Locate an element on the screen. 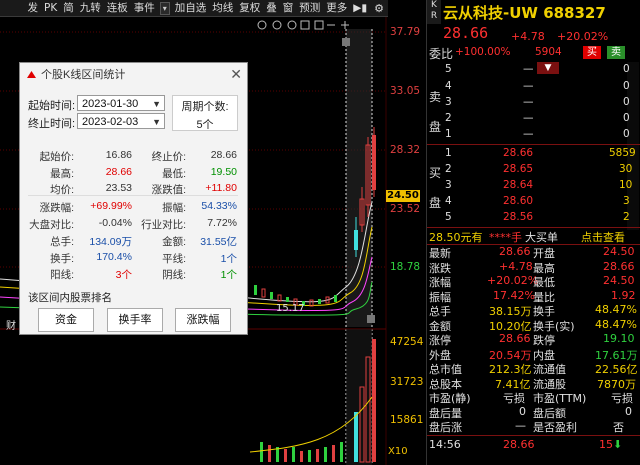  end-date-picker: 2023-02-03 ▼ is located at coordinates (121, 121).